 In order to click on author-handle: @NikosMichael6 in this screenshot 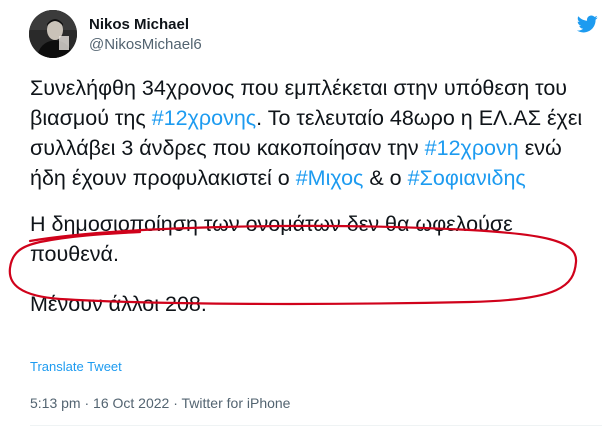, I will do `click(145, 45)`.